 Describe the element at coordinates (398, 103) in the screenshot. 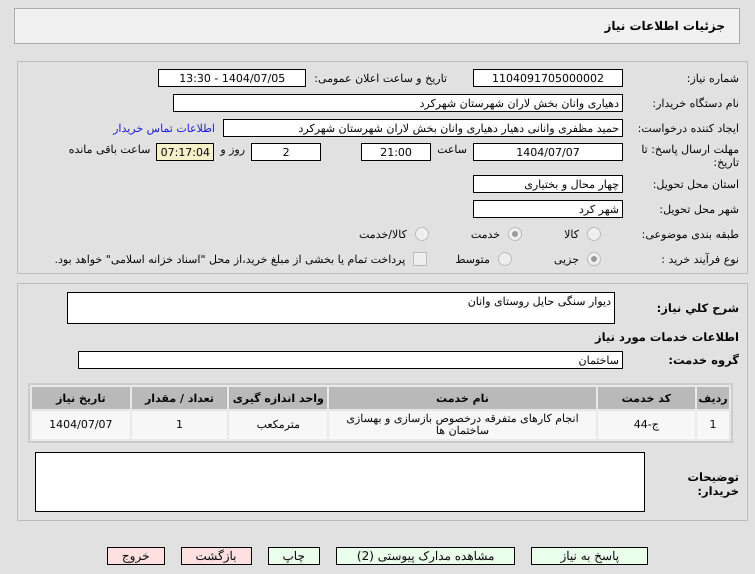

I see `buyer-org-field: دهیاری وانان بخش لاران شهرستان شهرکرد` at that location.